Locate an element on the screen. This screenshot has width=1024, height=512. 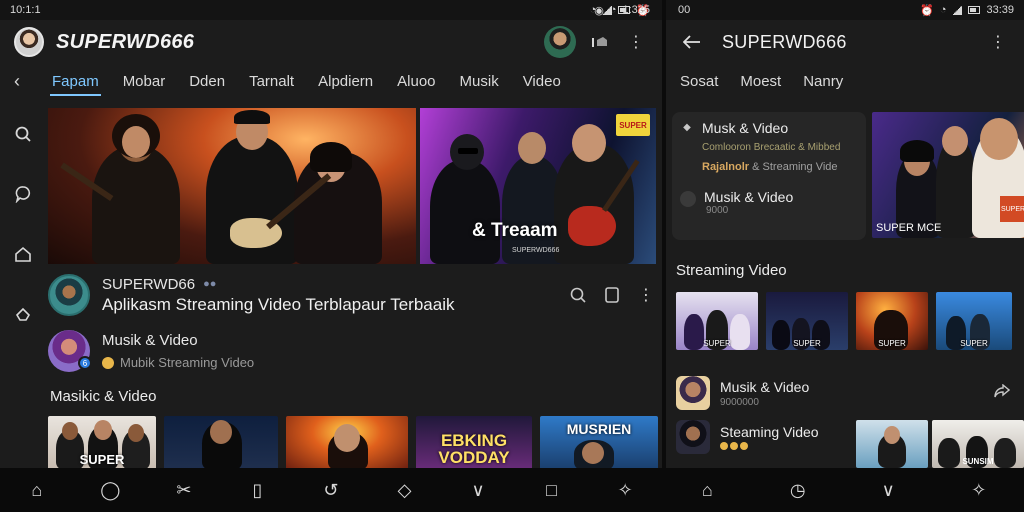
coin-icon is located at coordinates (108, 362).